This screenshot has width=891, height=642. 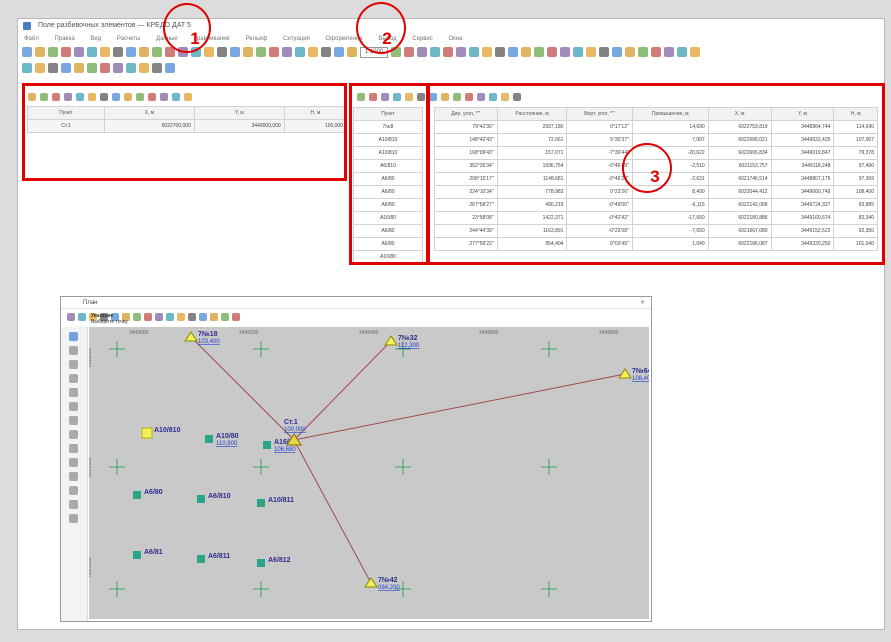 I want to click on menu-item: Расчеты, so click(x=128, y=39).